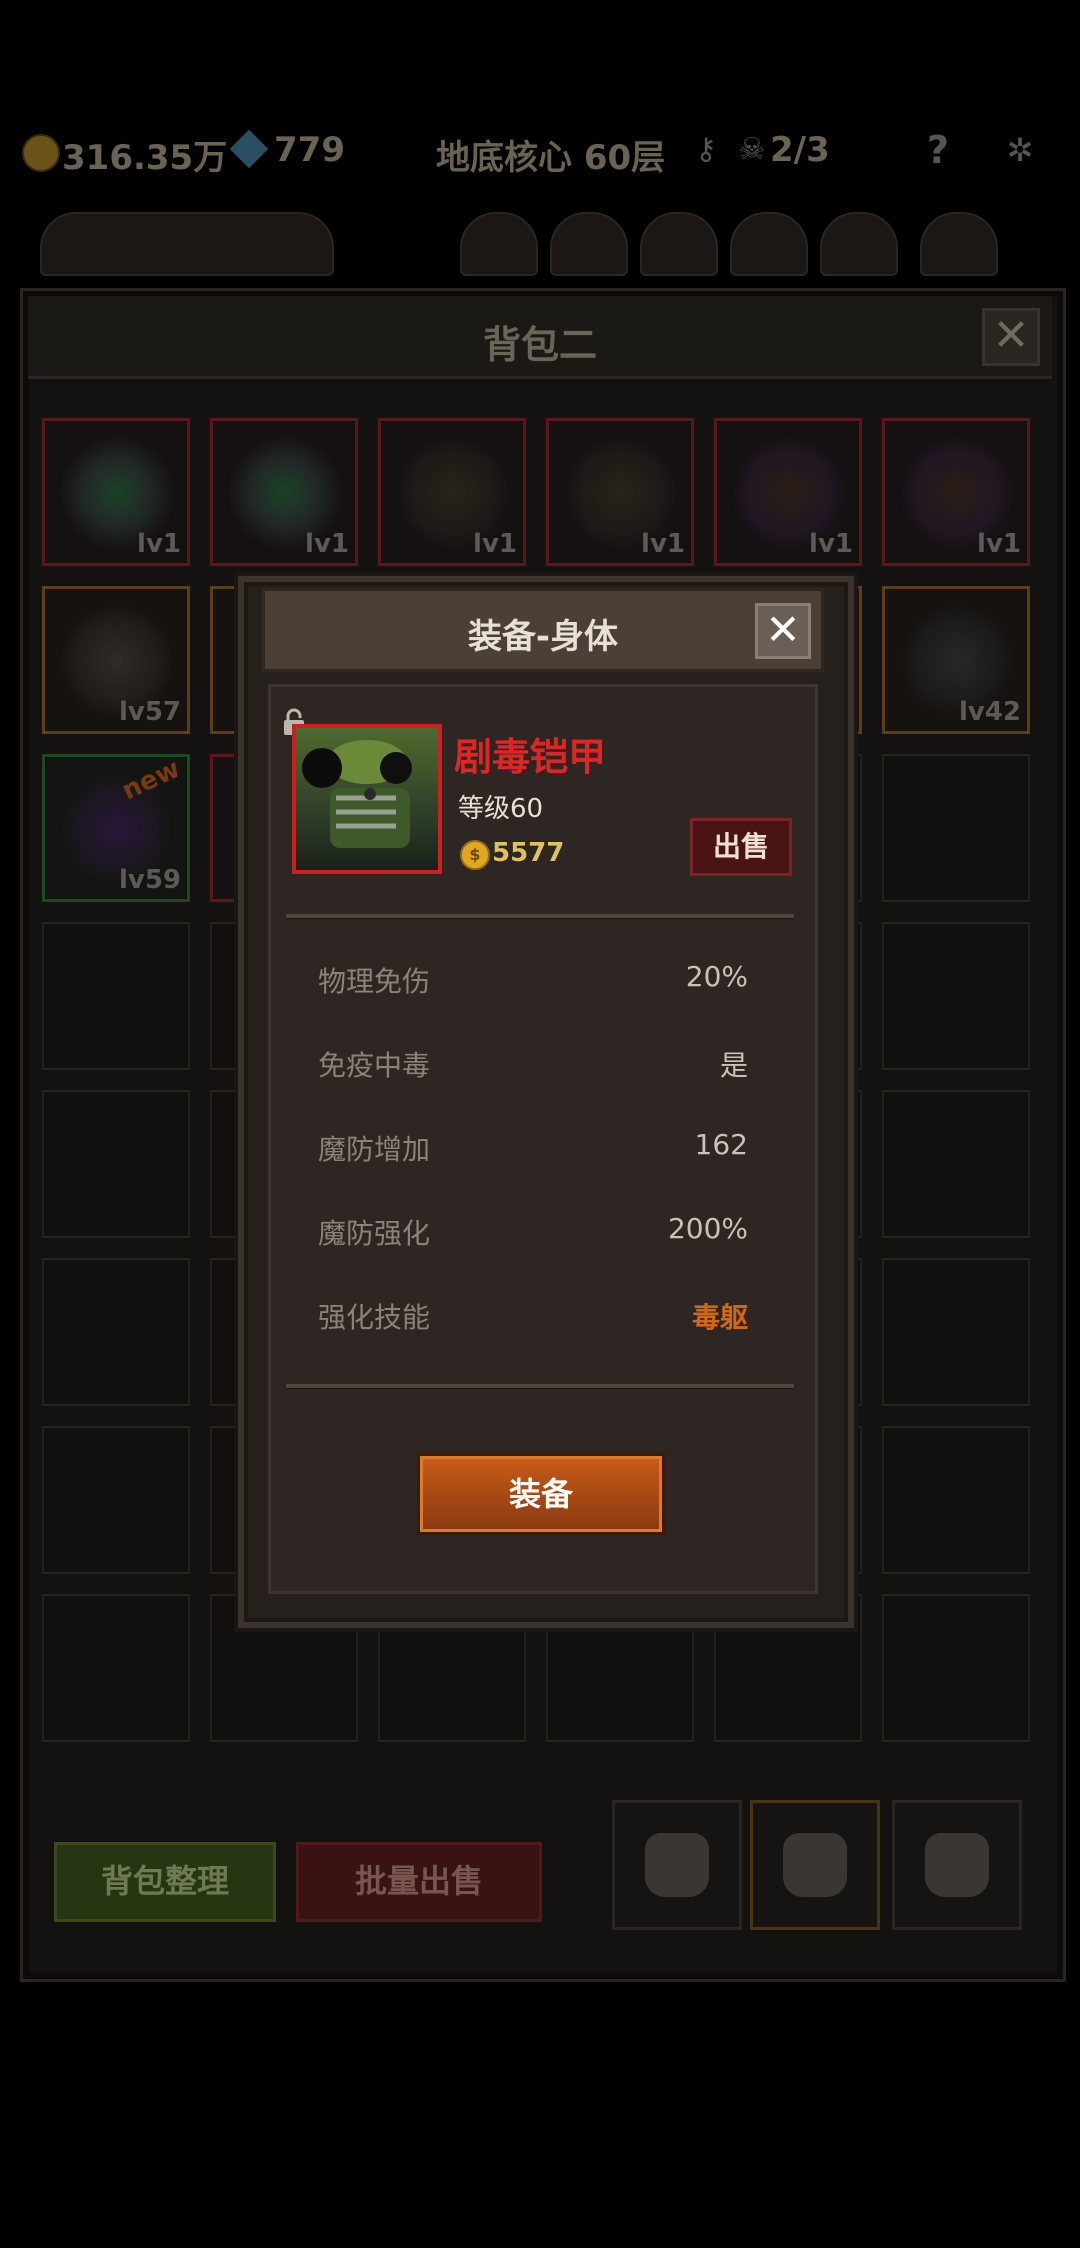 The image size is (1080, 2248). Describe the element at coordinates (187, 244) in the screenshot. I see `tab-hero` at that location.